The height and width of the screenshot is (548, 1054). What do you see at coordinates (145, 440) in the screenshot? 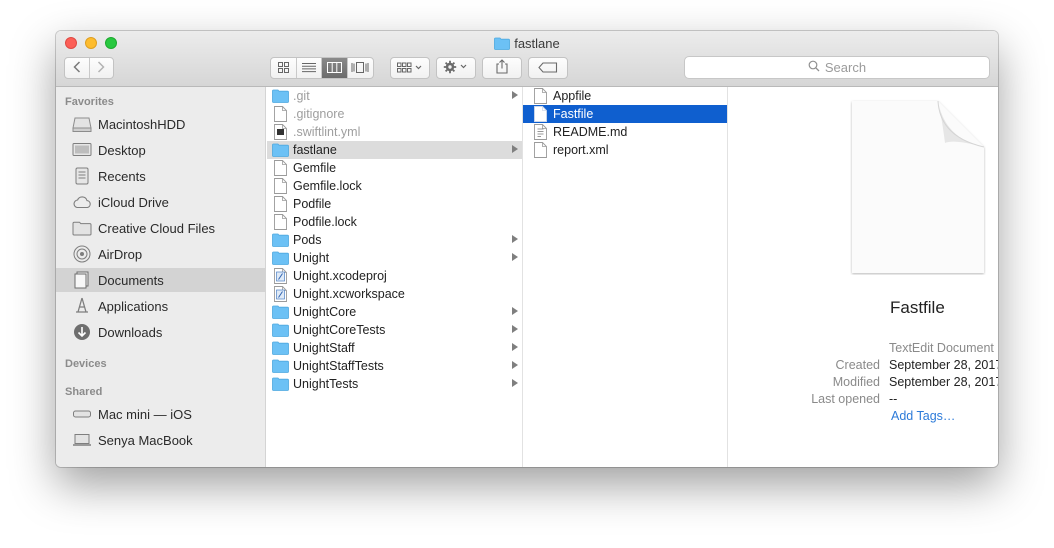
I see `sidebar-item-label: Senya MacBook` at bounding box center [145, 440].